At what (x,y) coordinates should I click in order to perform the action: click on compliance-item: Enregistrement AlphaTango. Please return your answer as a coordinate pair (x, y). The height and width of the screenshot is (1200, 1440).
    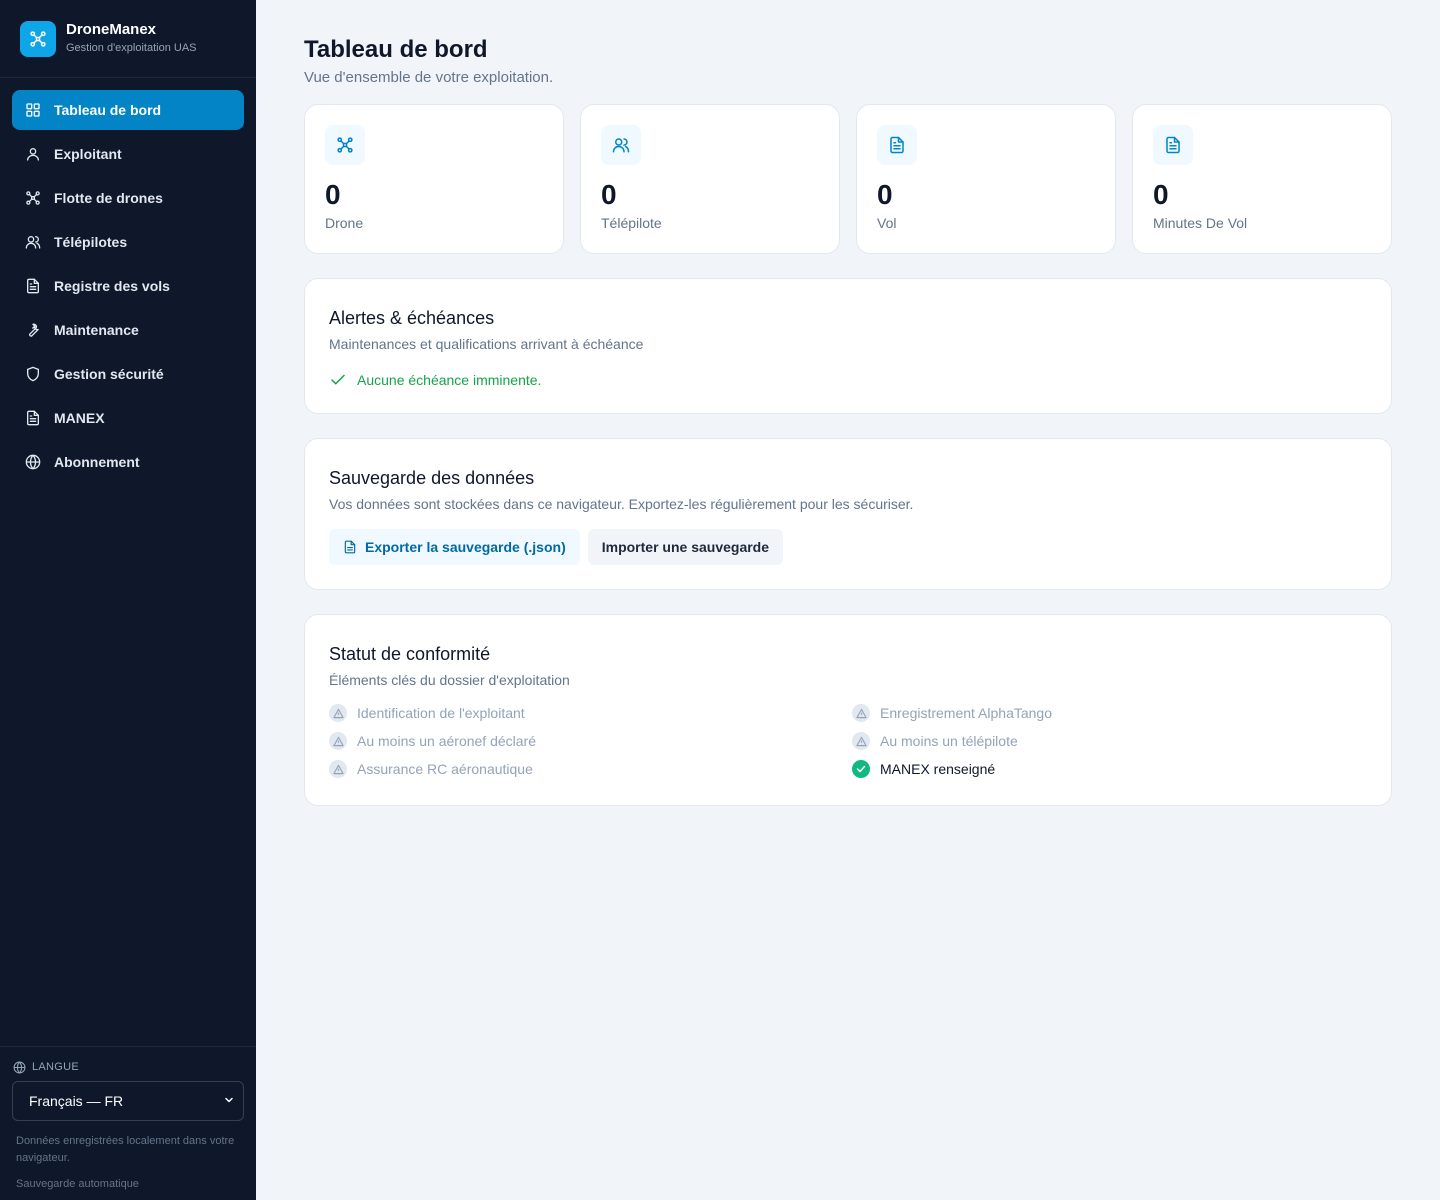
    Looking at the image, I should click on (1102, 713).